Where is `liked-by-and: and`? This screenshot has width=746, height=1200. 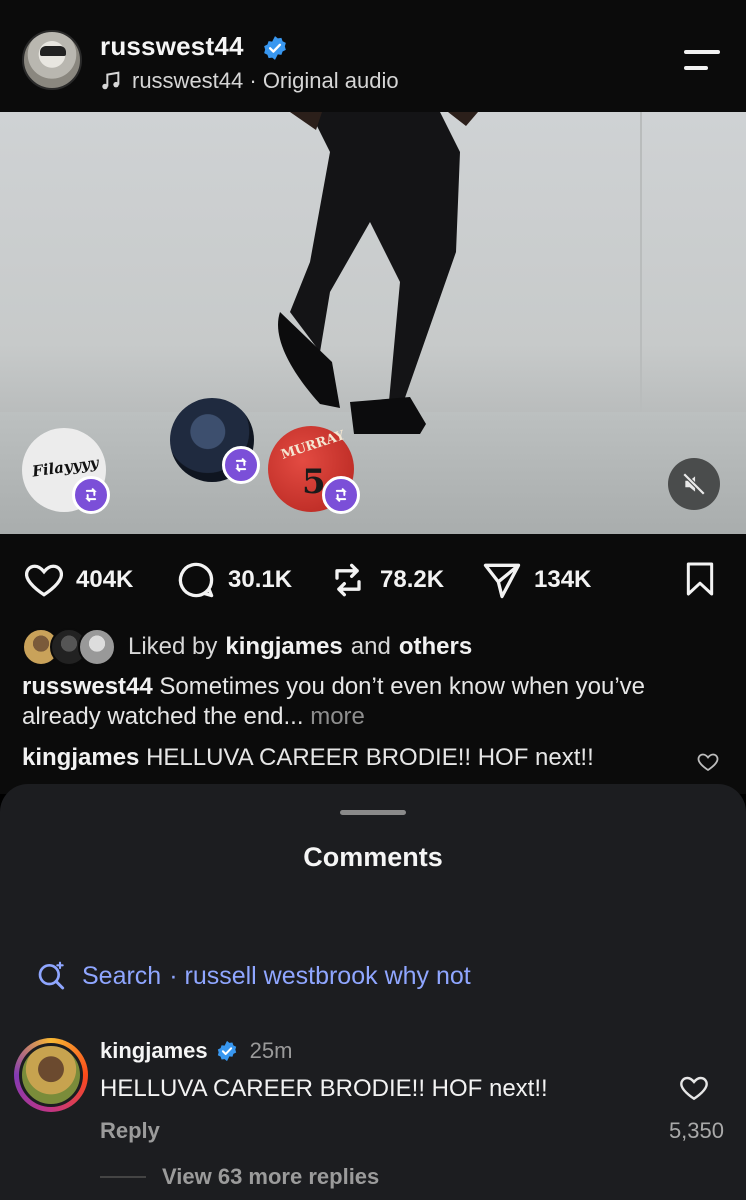
liked-by-and: and is located at coordinates (370, 646).